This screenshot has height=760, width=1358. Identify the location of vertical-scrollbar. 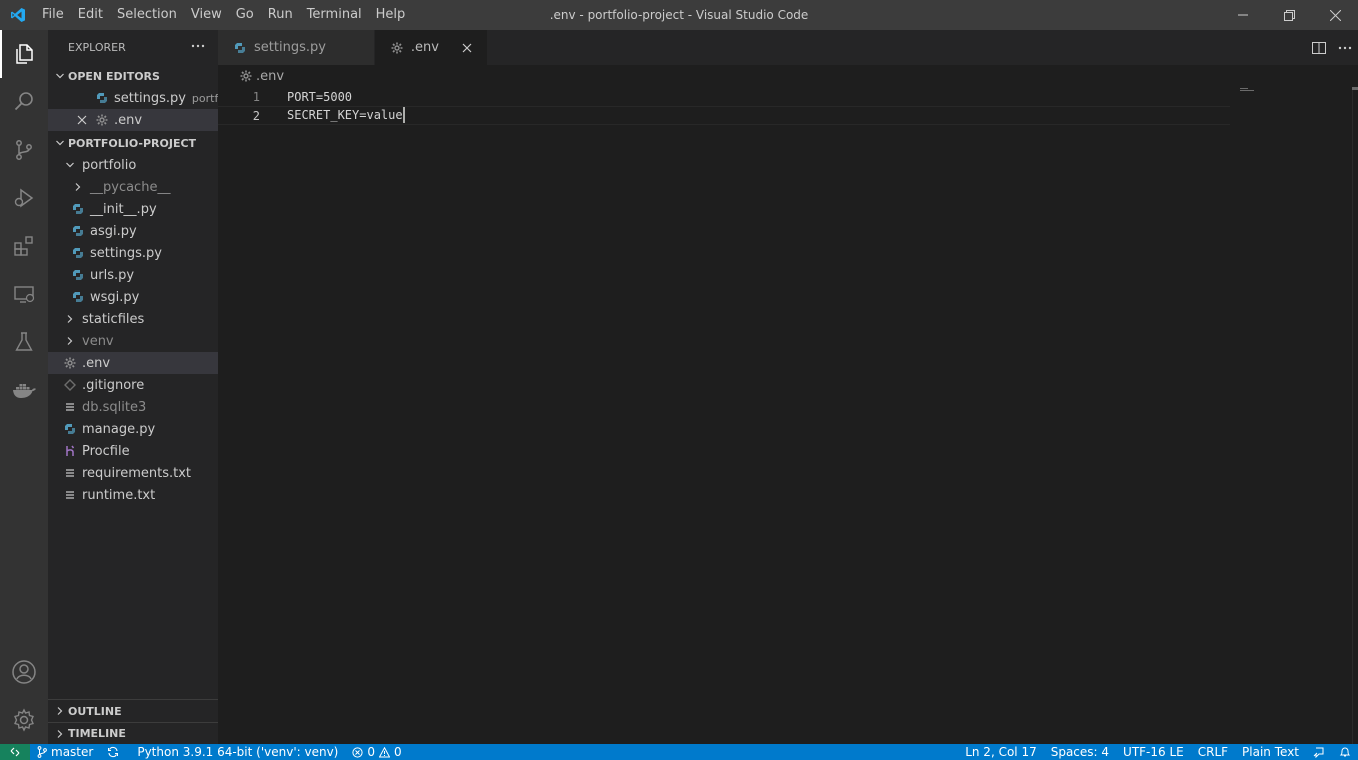
(1355, 415).